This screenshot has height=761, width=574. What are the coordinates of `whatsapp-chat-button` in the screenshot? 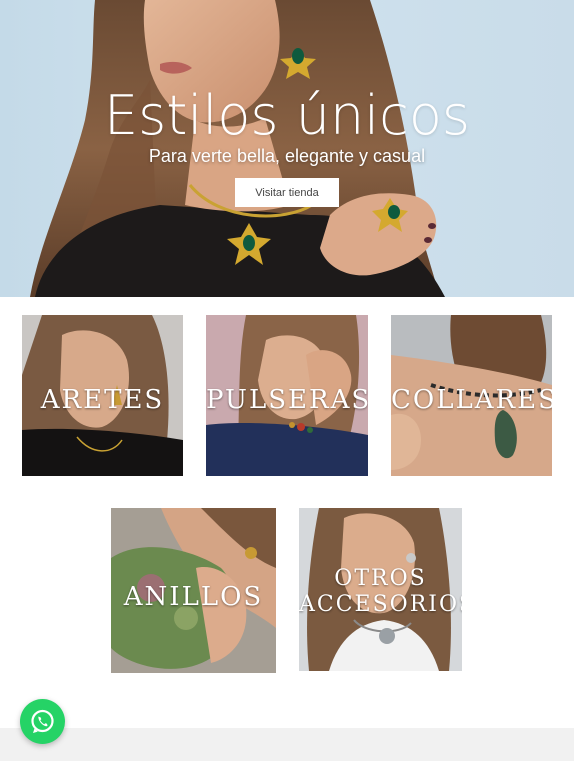 It's located at (42, 721).